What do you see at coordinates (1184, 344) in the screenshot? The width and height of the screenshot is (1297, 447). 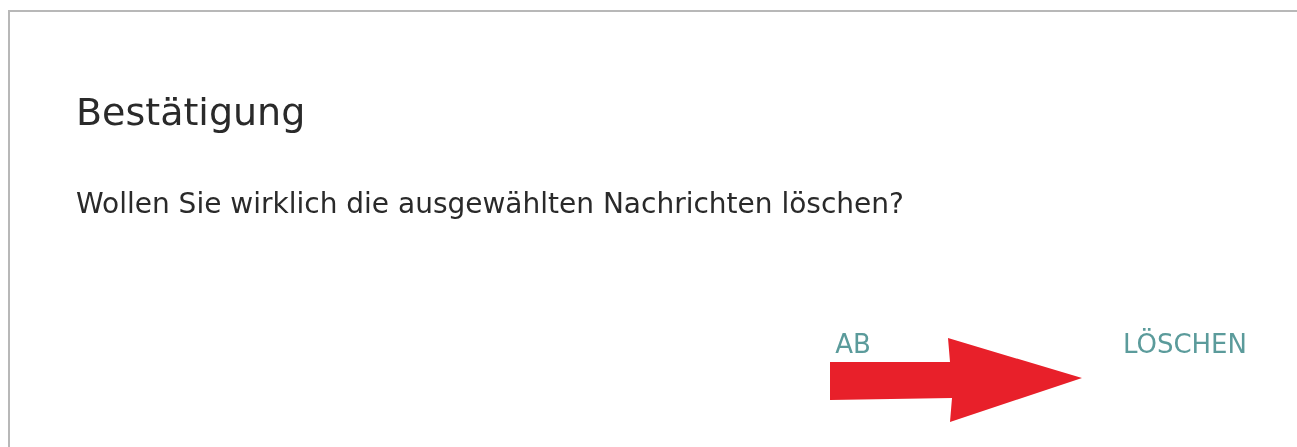 I see `delete-button: LÖSCHEN` at bounding box center [1184, 344].